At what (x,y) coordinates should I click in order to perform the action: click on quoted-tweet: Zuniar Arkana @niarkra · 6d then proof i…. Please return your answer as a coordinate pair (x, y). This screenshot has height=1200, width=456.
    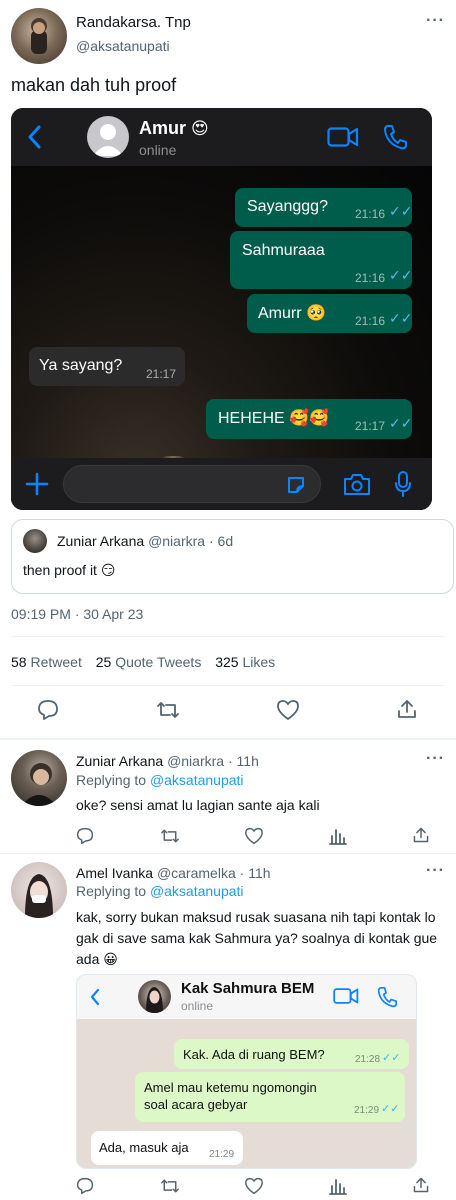
    Looking at the image, I should click on (232, 556).